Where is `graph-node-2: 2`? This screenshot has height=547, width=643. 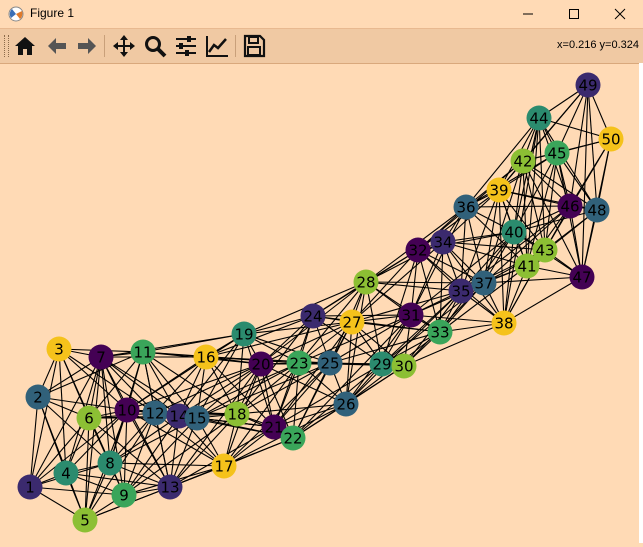
graph-node-2: 2 is located at coordinates (38, 397).